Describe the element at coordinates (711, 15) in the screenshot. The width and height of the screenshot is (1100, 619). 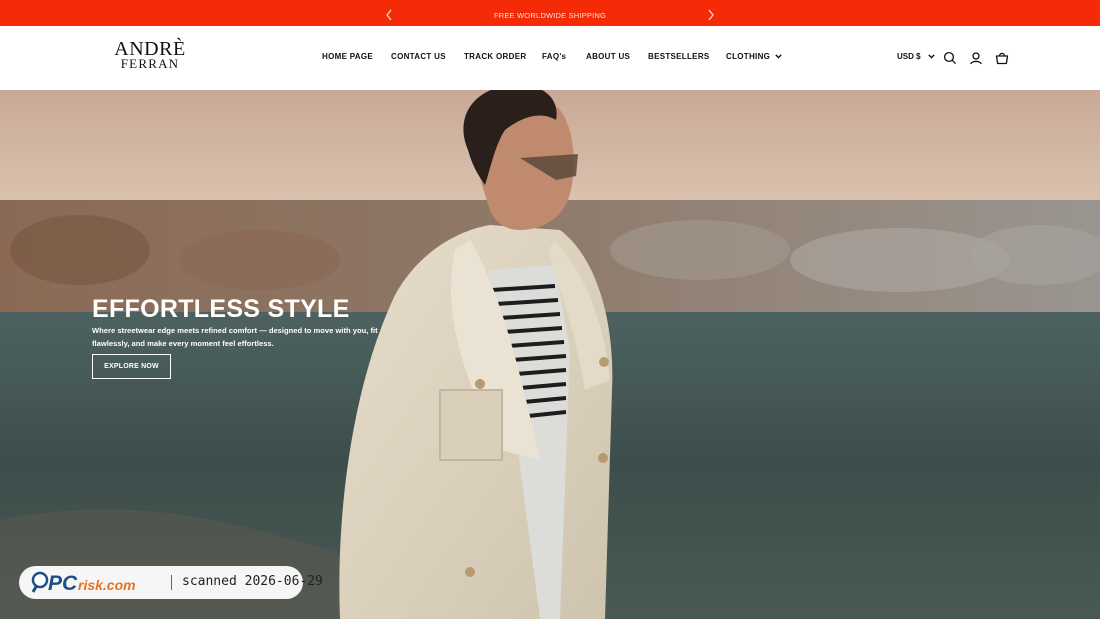
I see `chevron-right-icon` at that location.